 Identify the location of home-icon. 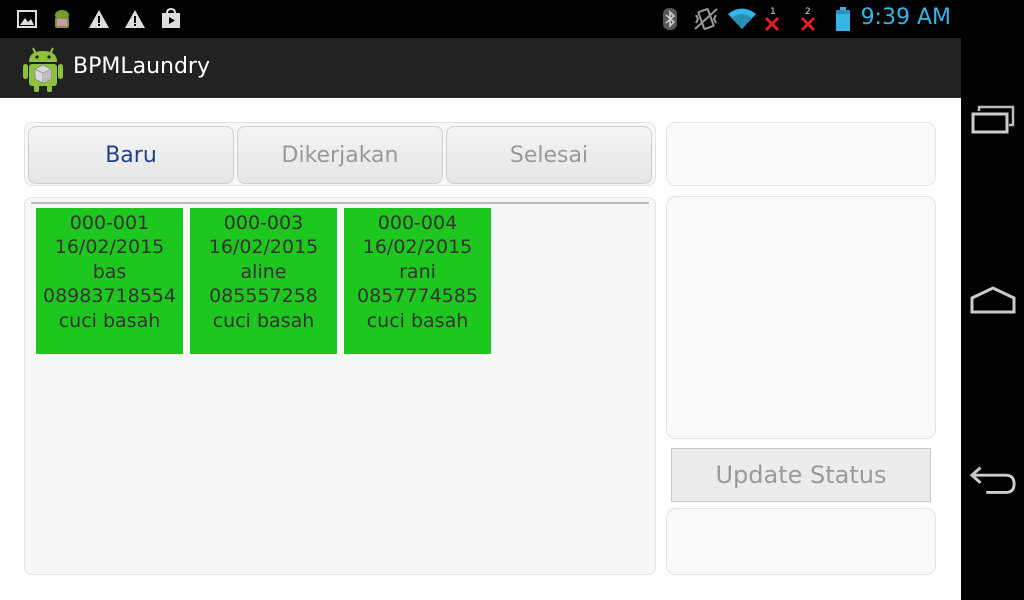
(993, 300).